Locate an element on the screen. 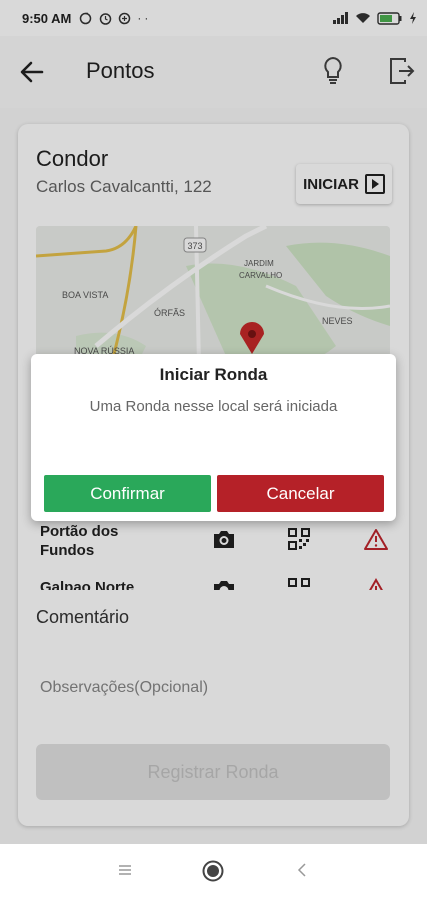 The height and width of the screenshot is (900, 427). dialog-title: Iniciar Ronda is located at coordinates (213, 374).